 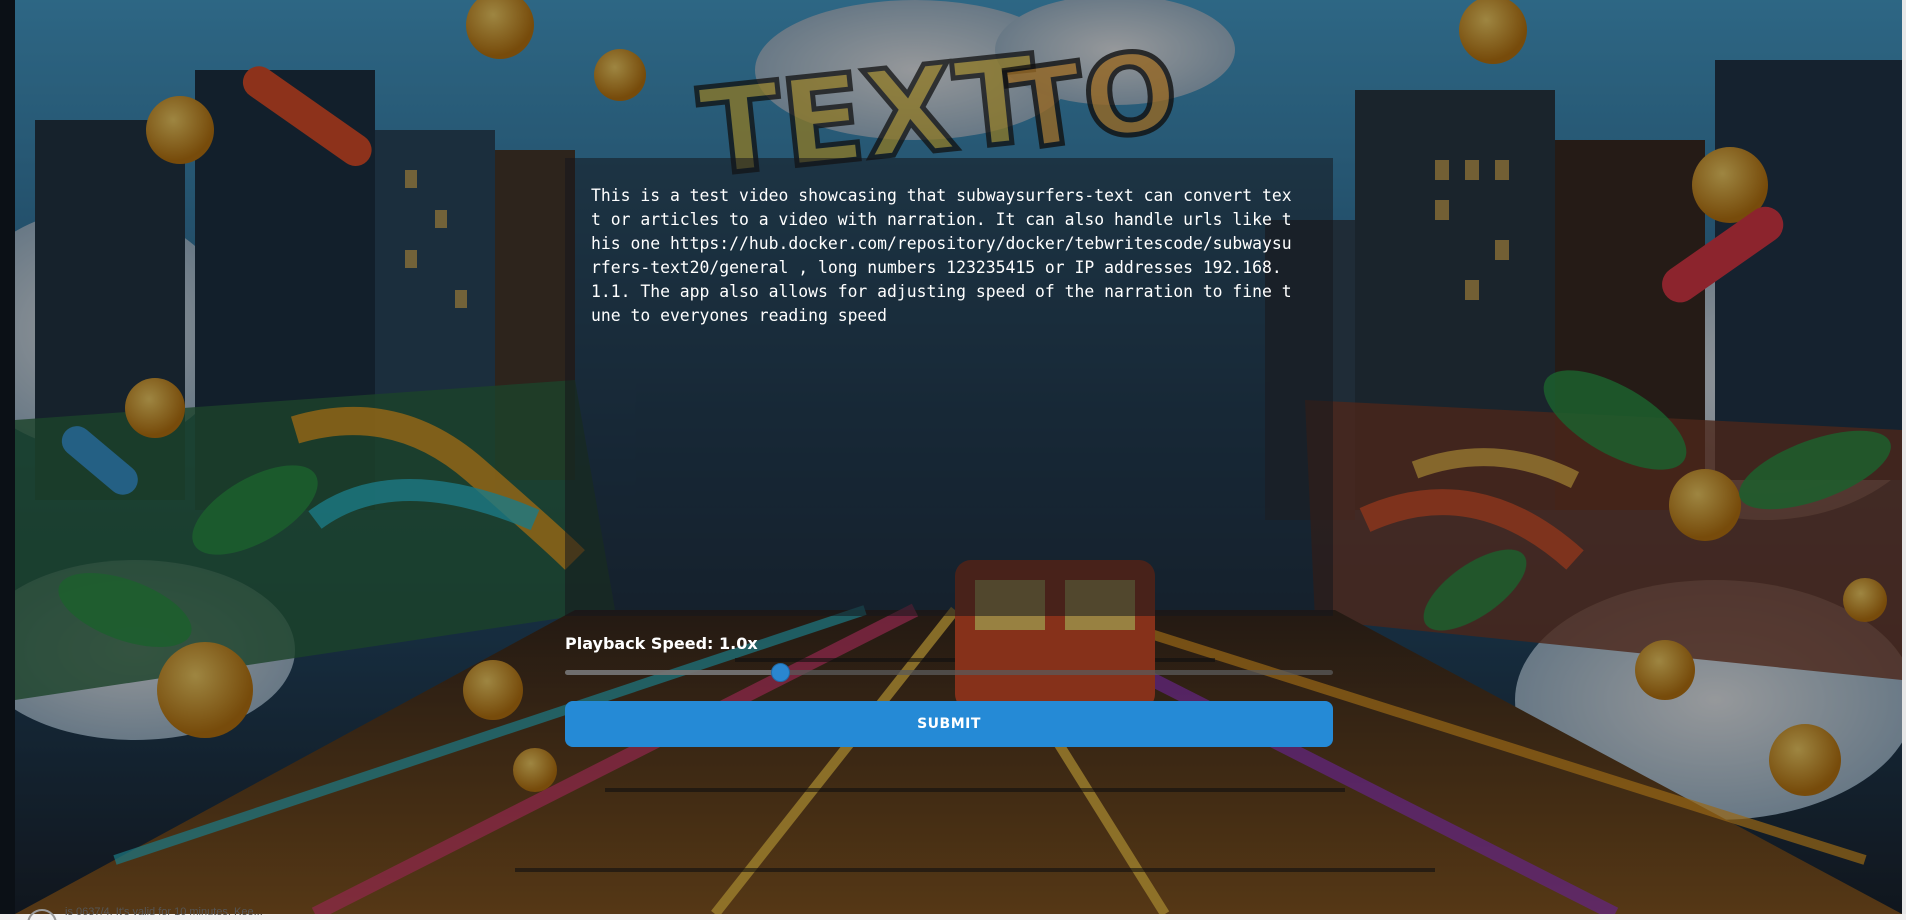 What do you see at coordinates (780, 672) in the screenshot?
I see `slider-thumb` at bounding box center [780, 672].